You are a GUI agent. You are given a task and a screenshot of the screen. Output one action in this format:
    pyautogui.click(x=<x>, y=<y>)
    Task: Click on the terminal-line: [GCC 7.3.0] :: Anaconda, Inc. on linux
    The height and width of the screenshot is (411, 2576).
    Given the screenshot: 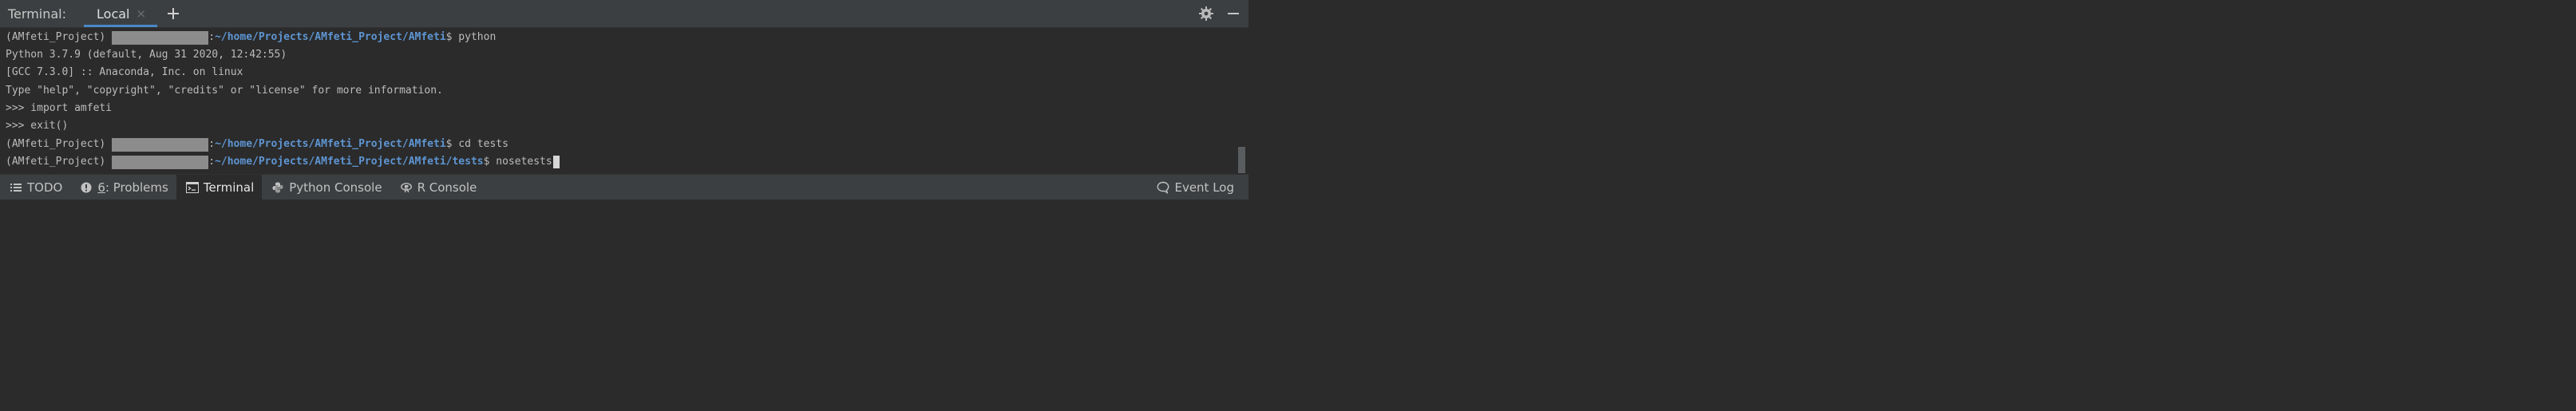 What is the action you would take?
    pyautogui.click(x=125, y=72)
    